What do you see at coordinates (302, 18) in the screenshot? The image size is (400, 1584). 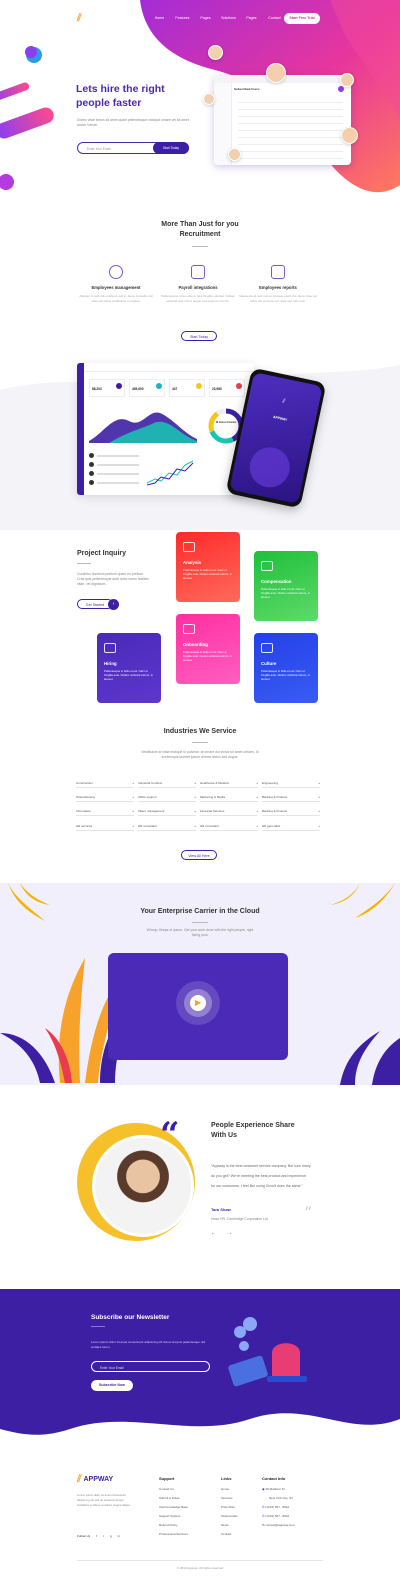 I see `start-trial-button: Start Free Trial` at bounding box center [302, 18].